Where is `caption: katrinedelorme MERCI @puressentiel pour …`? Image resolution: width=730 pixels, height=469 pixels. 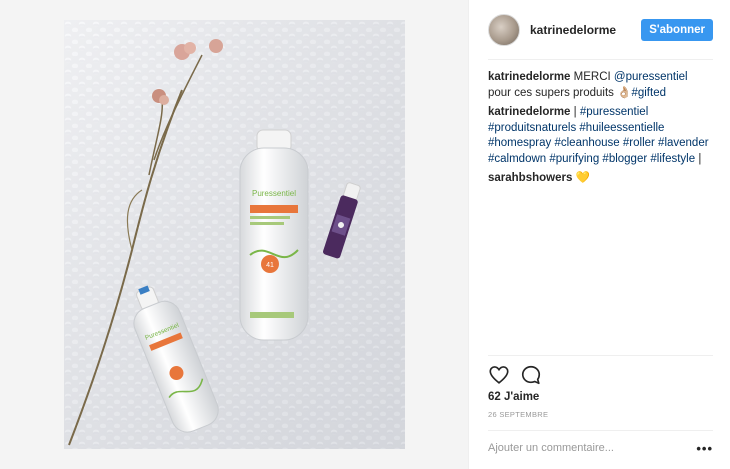 caption: katrinedelorme MERCI @puressentiel pour … is located at coordinates (600, 85).